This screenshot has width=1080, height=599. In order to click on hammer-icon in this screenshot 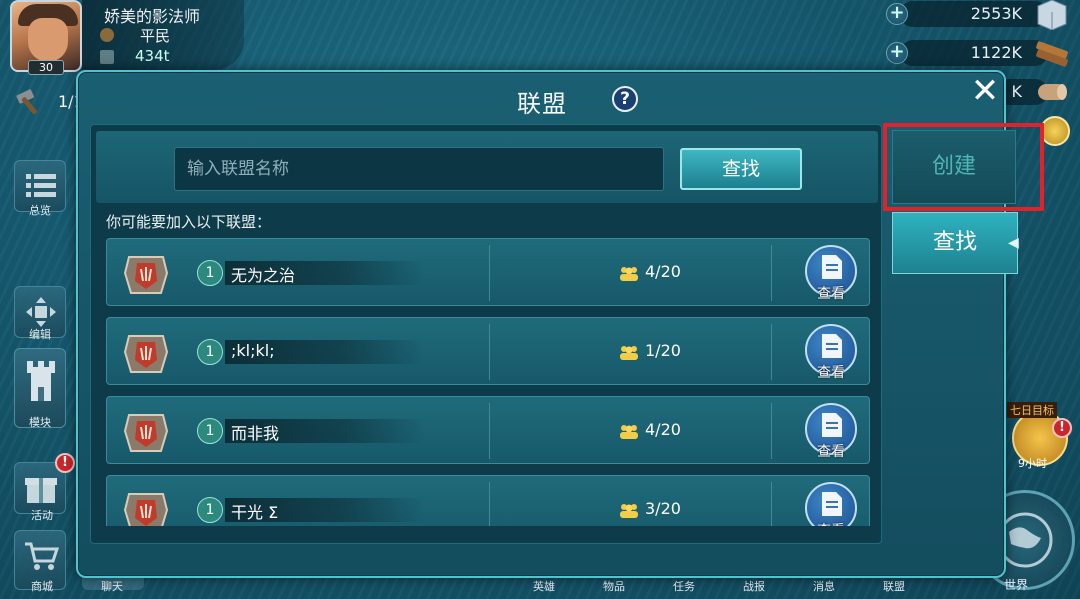, I will do `click(26, 102)`.